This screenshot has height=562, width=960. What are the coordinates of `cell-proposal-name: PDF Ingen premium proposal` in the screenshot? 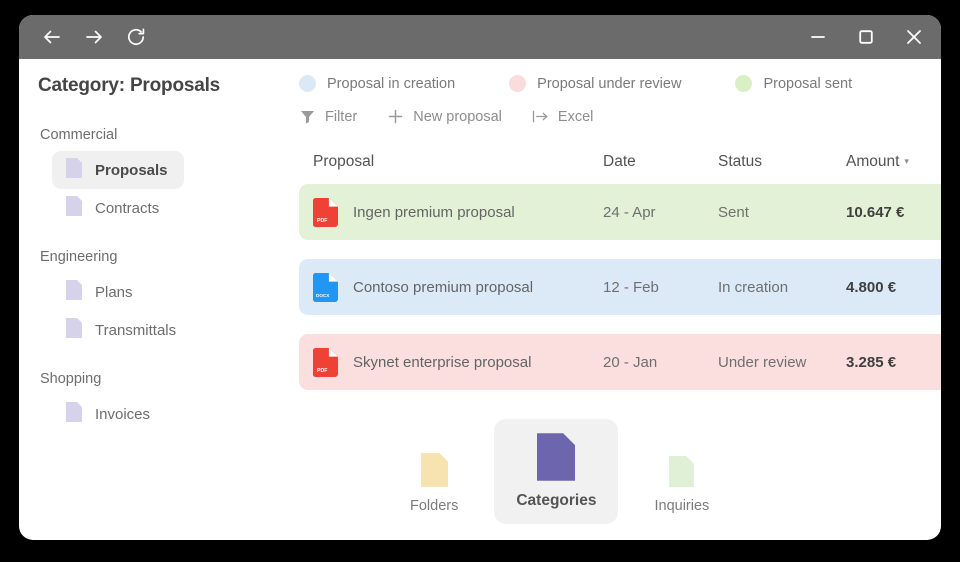 It's located at (458, 212).